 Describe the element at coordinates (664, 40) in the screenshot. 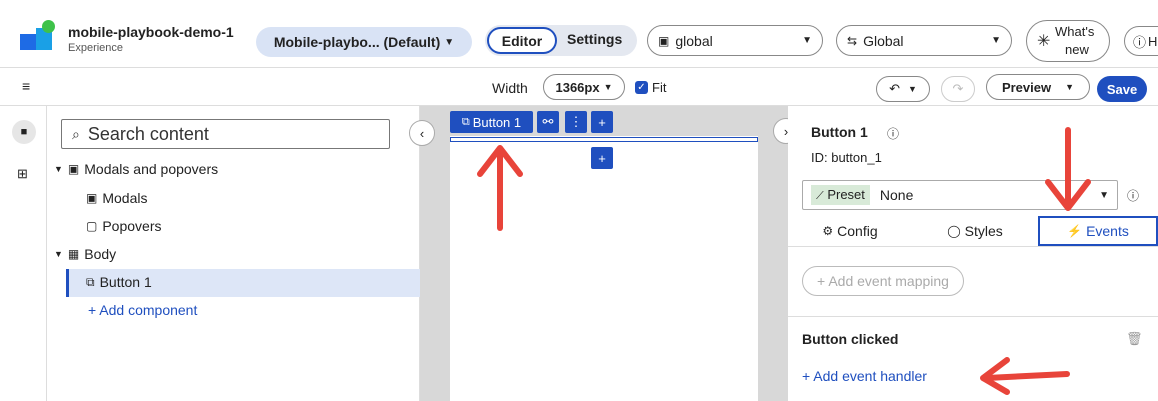

I see `page-icon: ▣` at that location.